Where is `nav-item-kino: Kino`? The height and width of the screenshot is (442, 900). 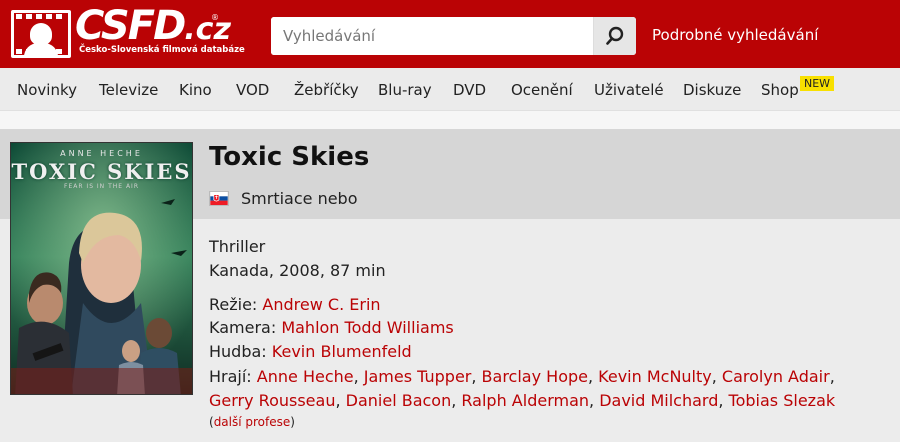
nav-item-kino: Kino is located at coordinates (195, 90).